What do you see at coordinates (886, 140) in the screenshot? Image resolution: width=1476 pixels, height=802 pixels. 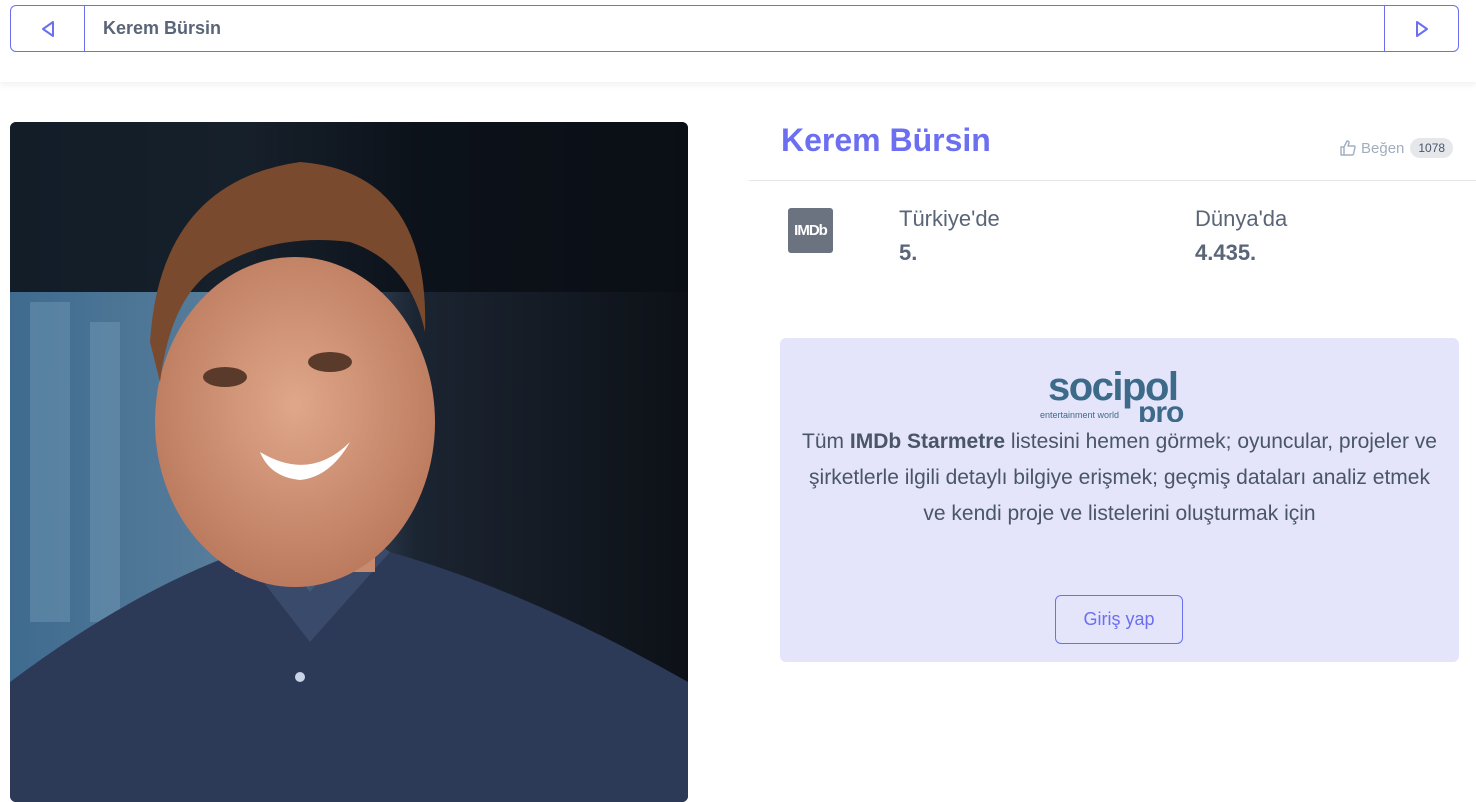 I see `person-name: Kerem Bürsin` at bounding box center [886, 140].